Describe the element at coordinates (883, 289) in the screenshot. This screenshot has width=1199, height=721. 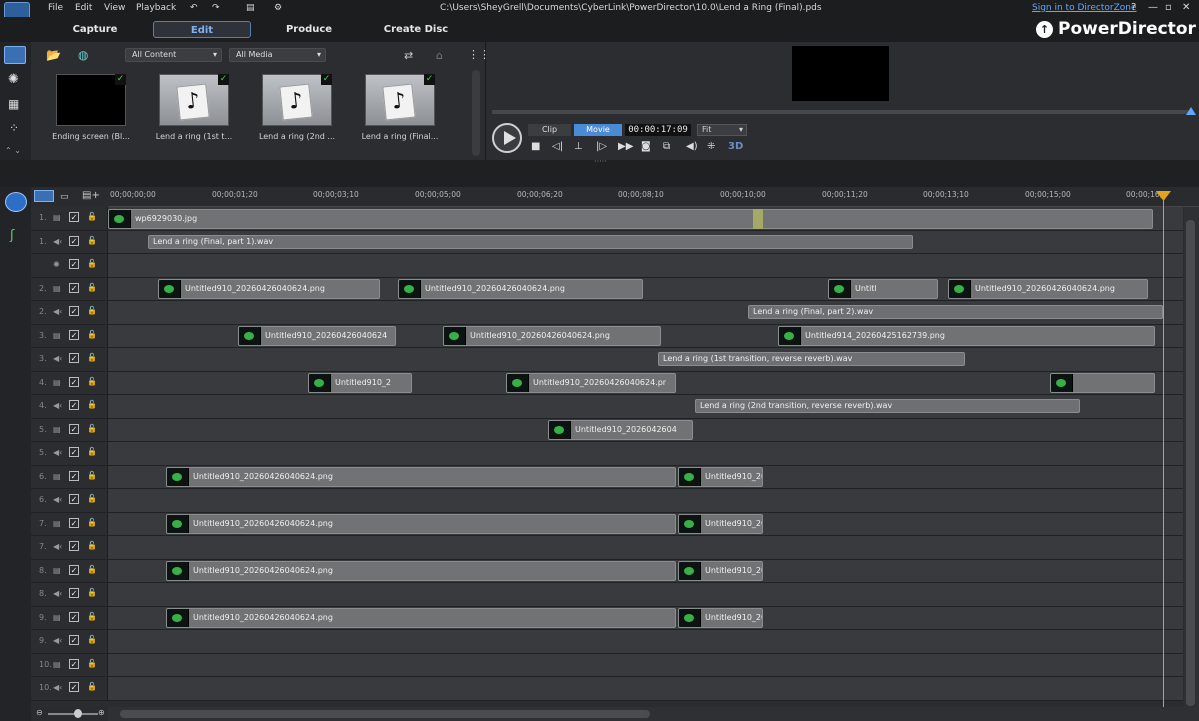
I see `video-clip: Untitl` at that location.